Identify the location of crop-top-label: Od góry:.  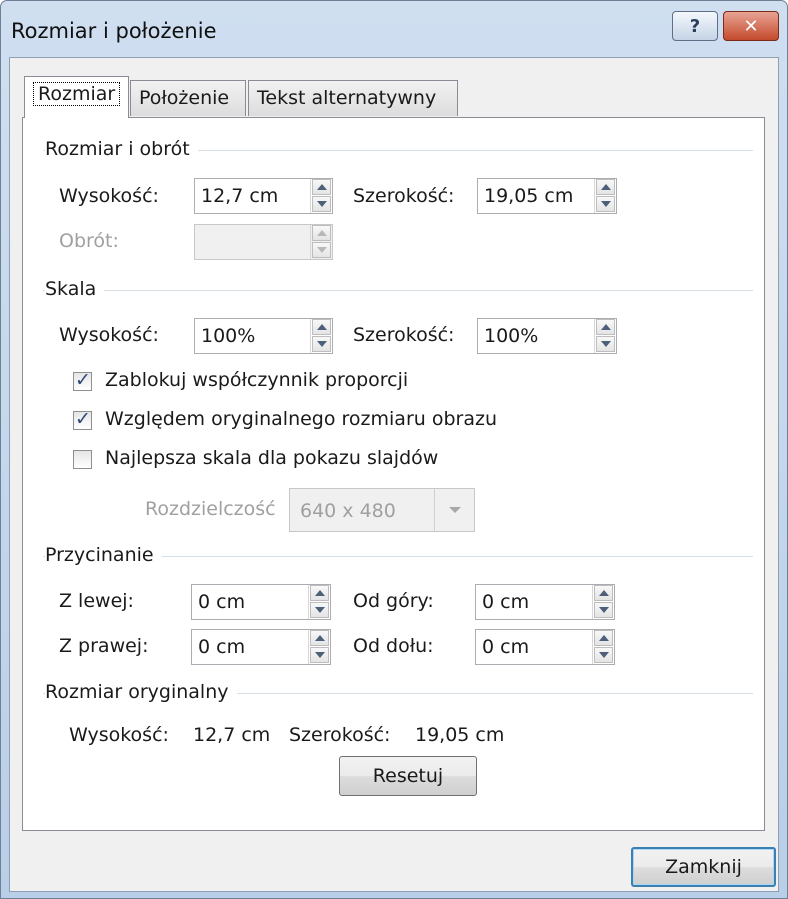
(393, 601).